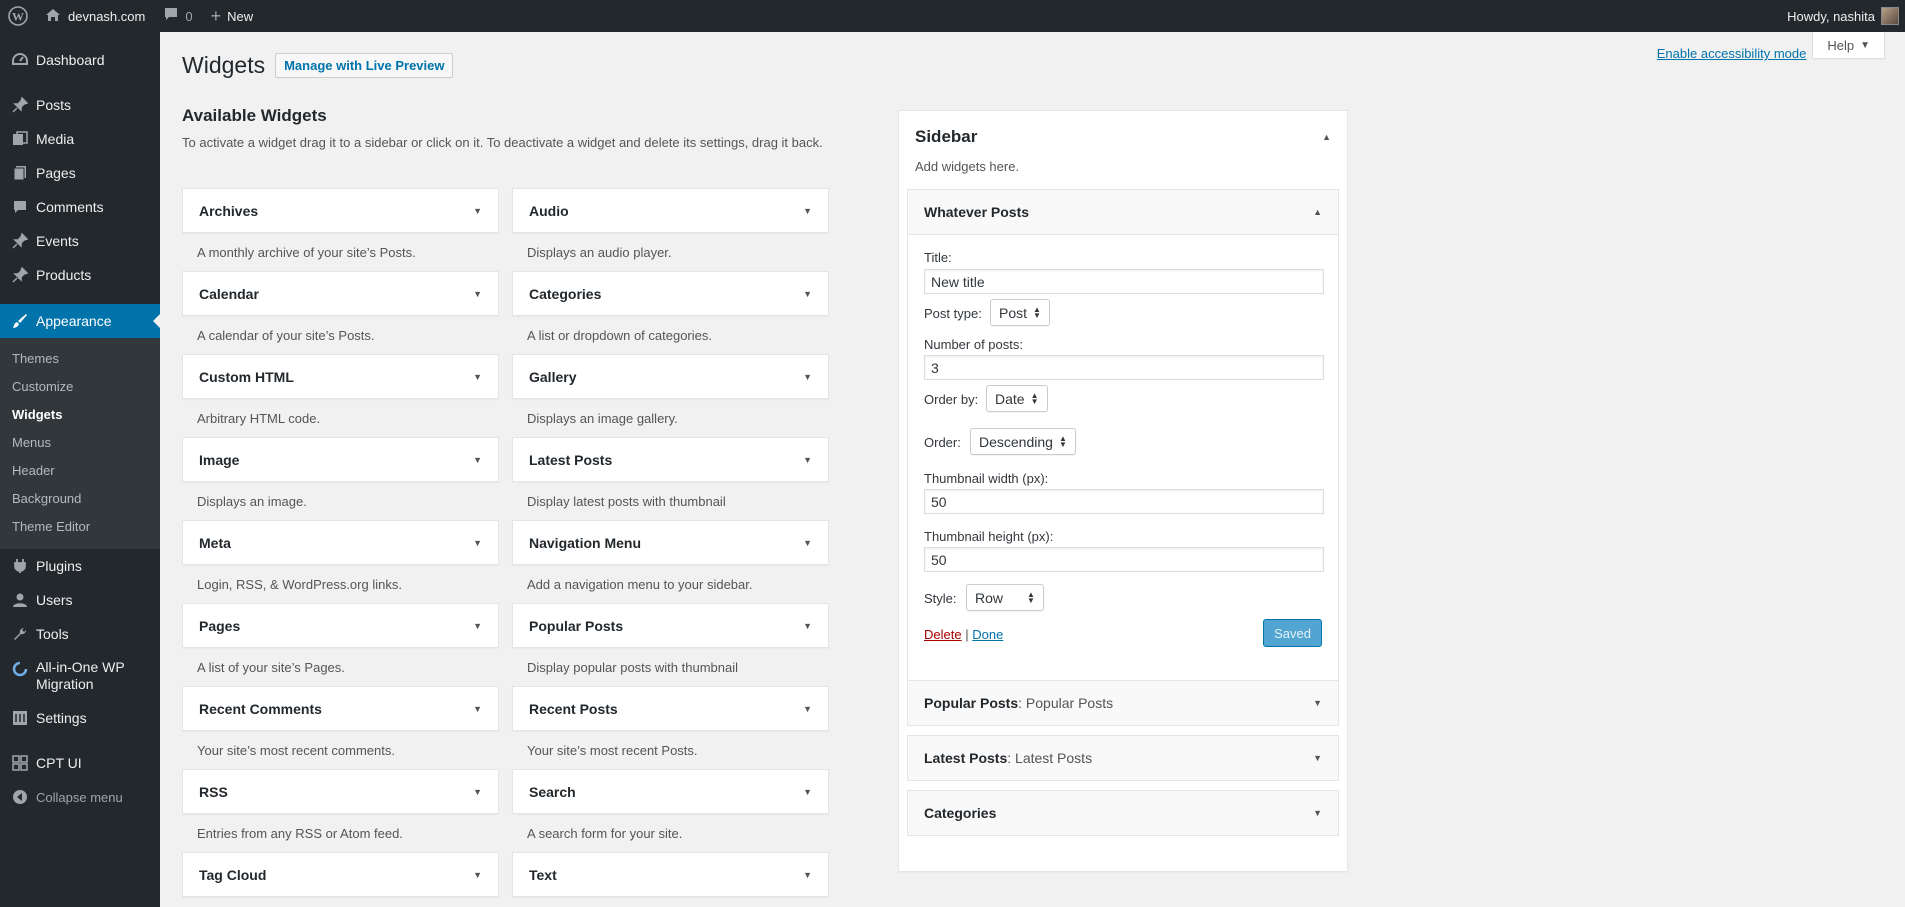 This screenshot has width=1905, height=907. What do you see at coordinates (670, 376) in the screenshot?
I see `widget-title: Gallery ▼` at bounding box center [670, 376].